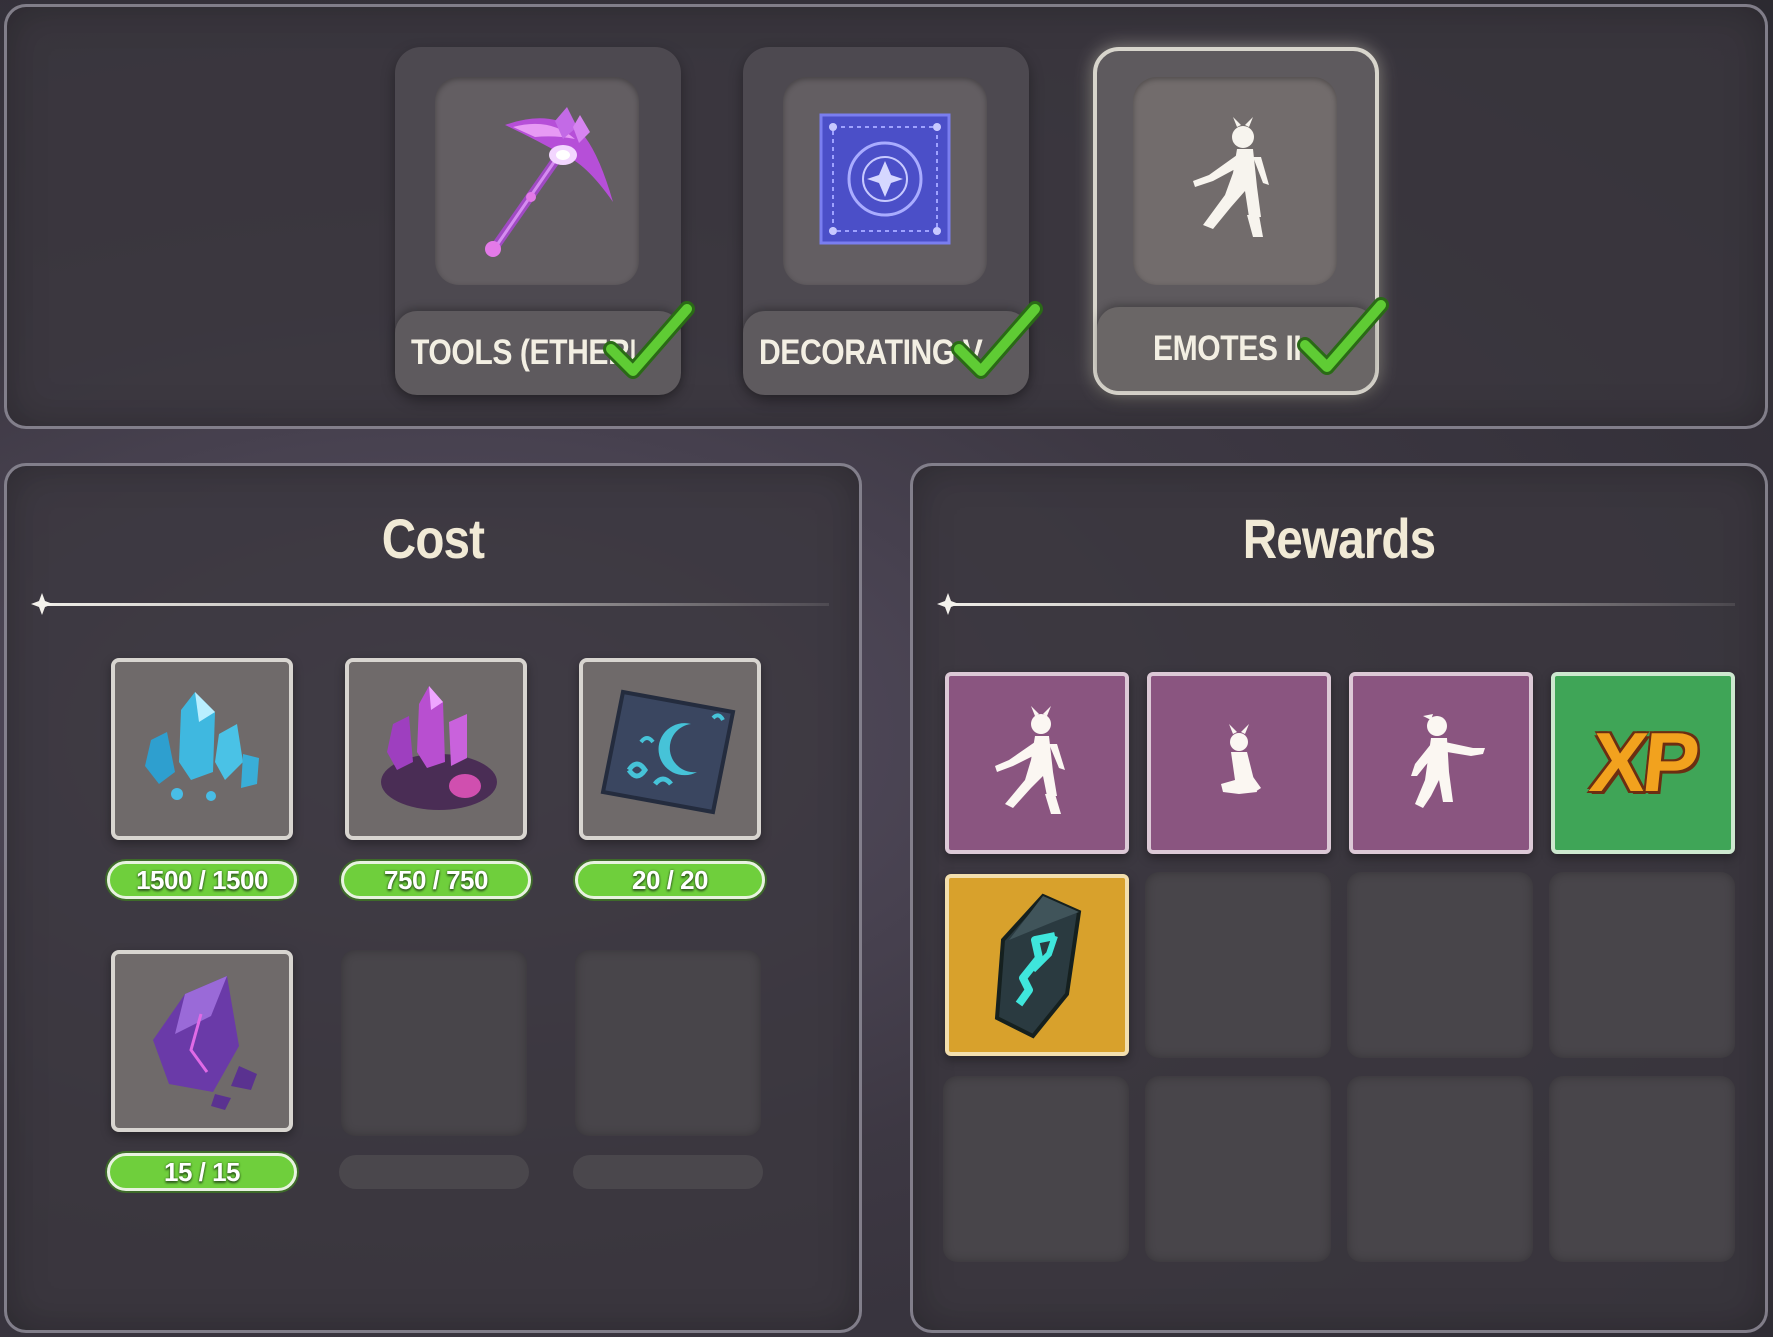  Describe the element at coordinates (205, 1043) in the screenshot. I see `purple-gem-shard-icon` at that location.